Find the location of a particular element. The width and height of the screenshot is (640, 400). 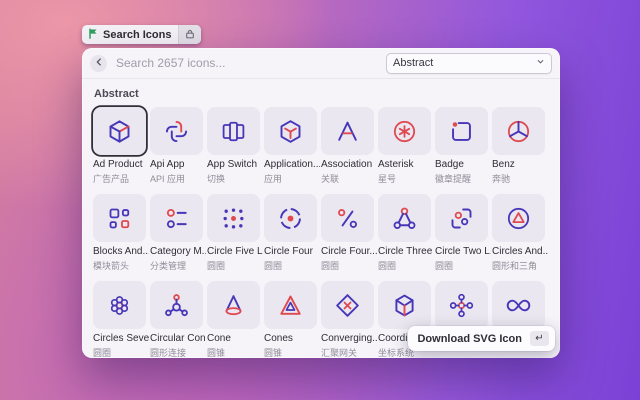

icon-label-en: Ad Product is located at coordinates (118, 164).